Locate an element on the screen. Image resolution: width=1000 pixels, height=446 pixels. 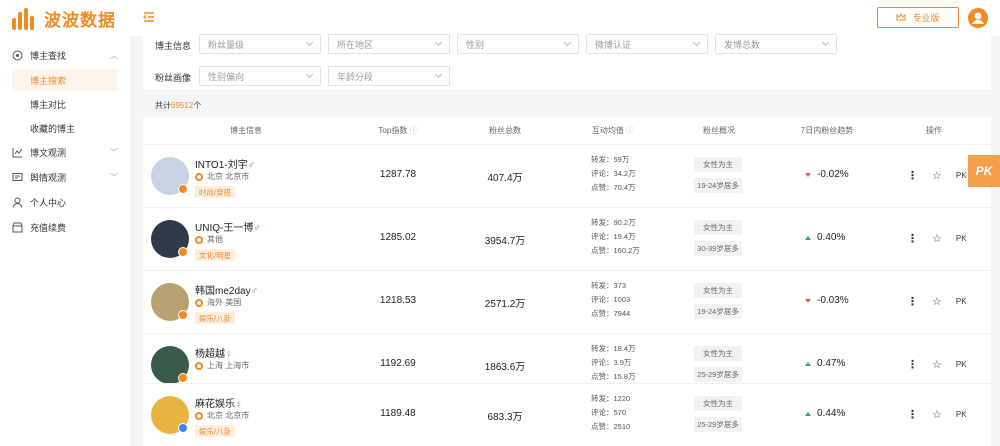
blogger-name: 韩国me2day♂ is located at coordinates (226, 289).